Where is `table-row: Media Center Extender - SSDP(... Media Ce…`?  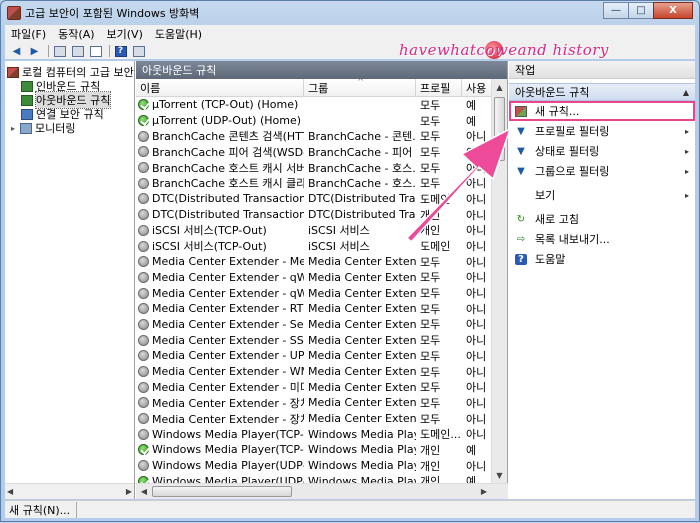
table-row: Media Center Extender - SSDP(... Media Ce… is located at coordinates (314, 340).